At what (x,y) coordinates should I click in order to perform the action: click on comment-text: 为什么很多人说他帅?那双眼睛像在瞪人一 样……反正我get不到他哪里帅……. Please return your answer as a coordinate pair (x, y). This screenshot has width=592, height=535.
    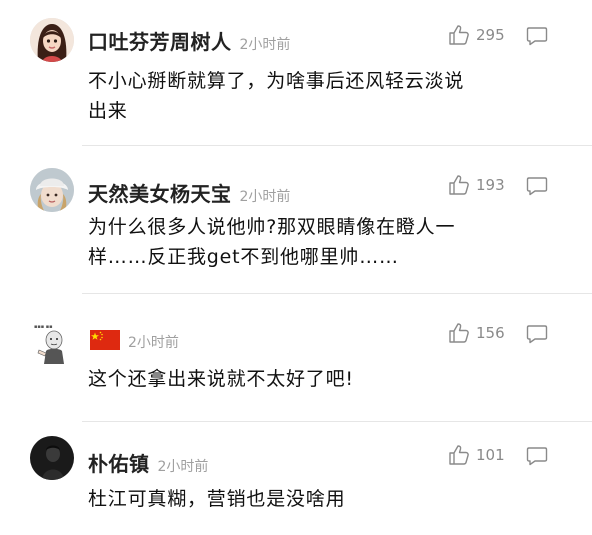
    Looking at the image, I should click on (313, 242).